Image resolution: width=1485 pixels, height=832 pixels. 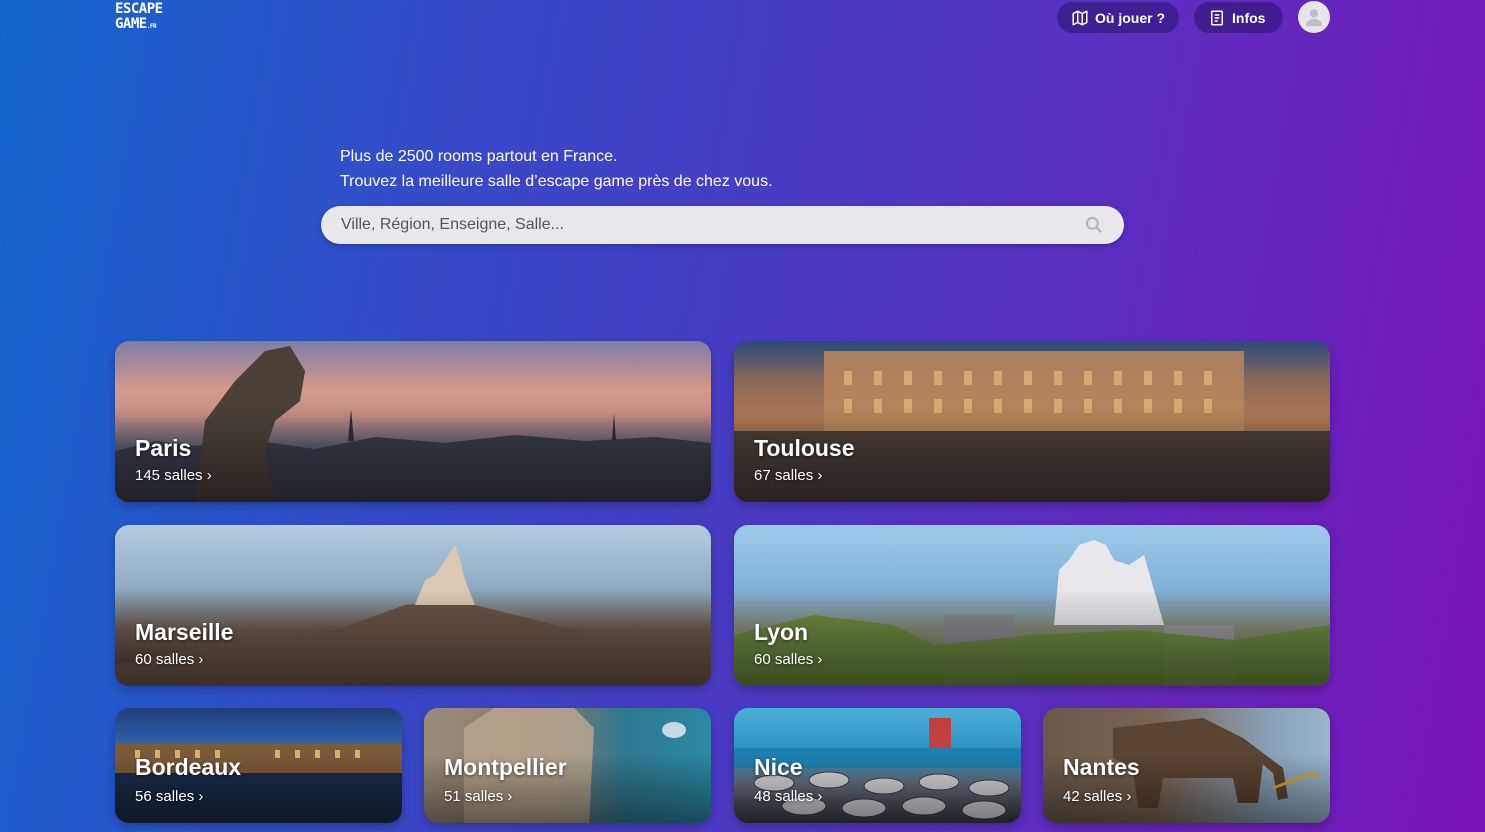 What do you see at coordinates (1130, 17) in the screenshot?
I see `where-to-play-label: Où jouer ?` at bounding box center [1130, 17].